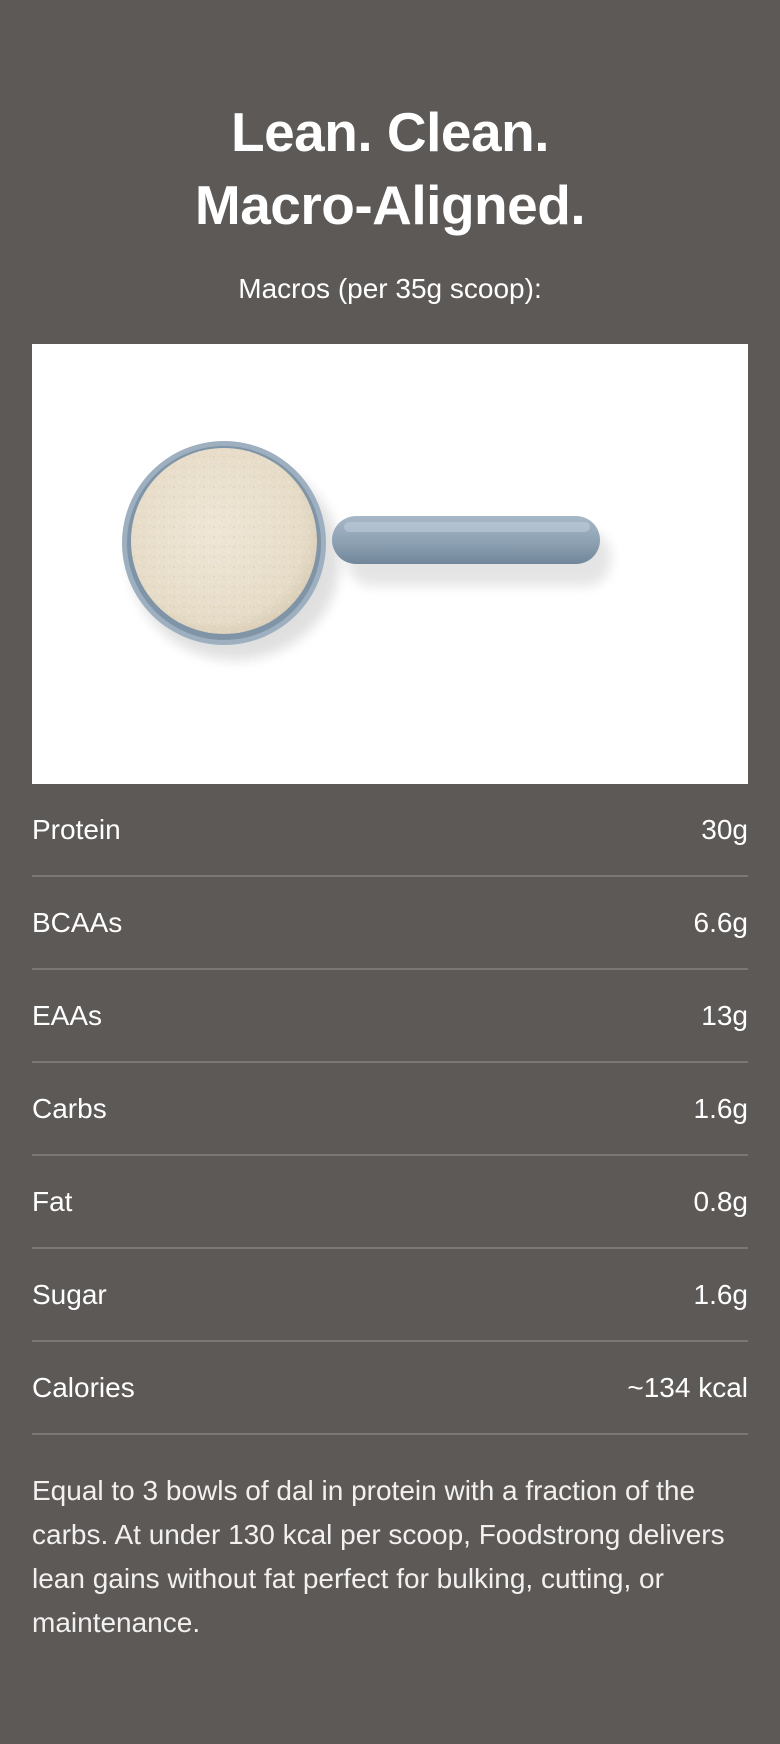  Describe the element at coordinates (67, 1015) in the screenshot. I see `macro-label: EAAs` at that location.